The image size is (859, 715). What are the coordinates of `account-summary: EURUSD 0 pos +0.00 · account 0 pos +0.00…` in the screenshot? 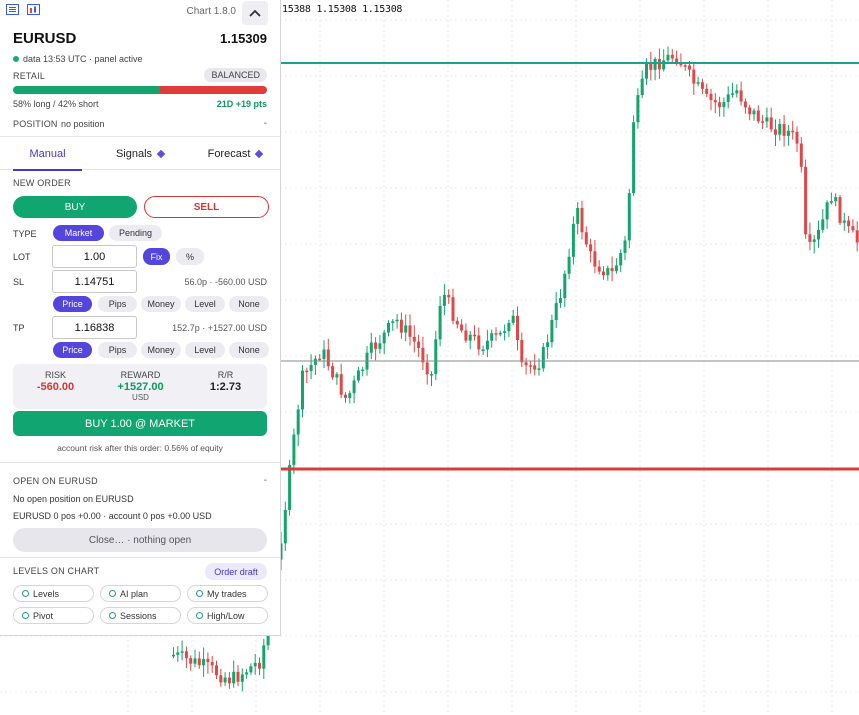 It's located at (112, 516).